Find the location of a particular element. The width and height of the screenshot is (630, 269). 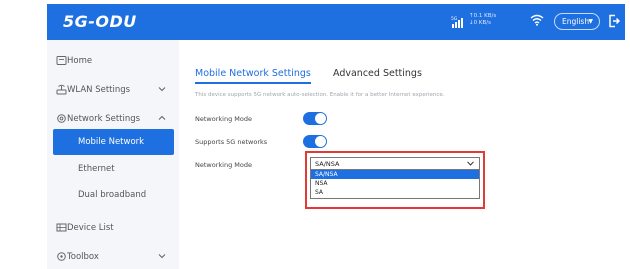

tab-mobile-network-settings: Mobile Network Settings is located at coordinates (253, 73).